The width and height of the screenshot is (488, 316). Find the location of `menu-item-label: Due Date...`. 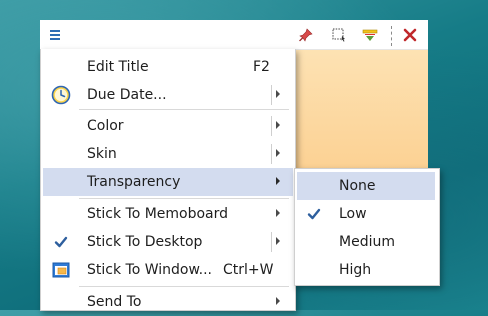

menu-item-label: Due Date... is located at coordinates (127, 95).